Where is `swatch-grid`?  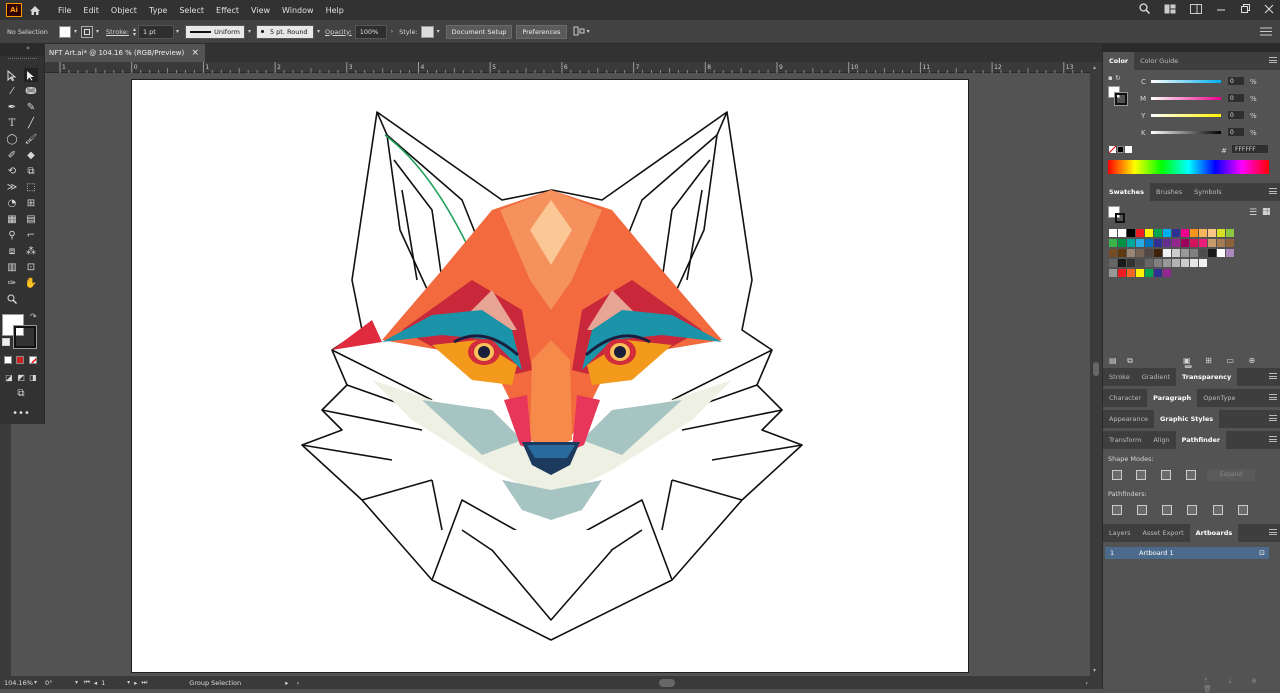
swatch-grid is located at coordinates (1189, 254).